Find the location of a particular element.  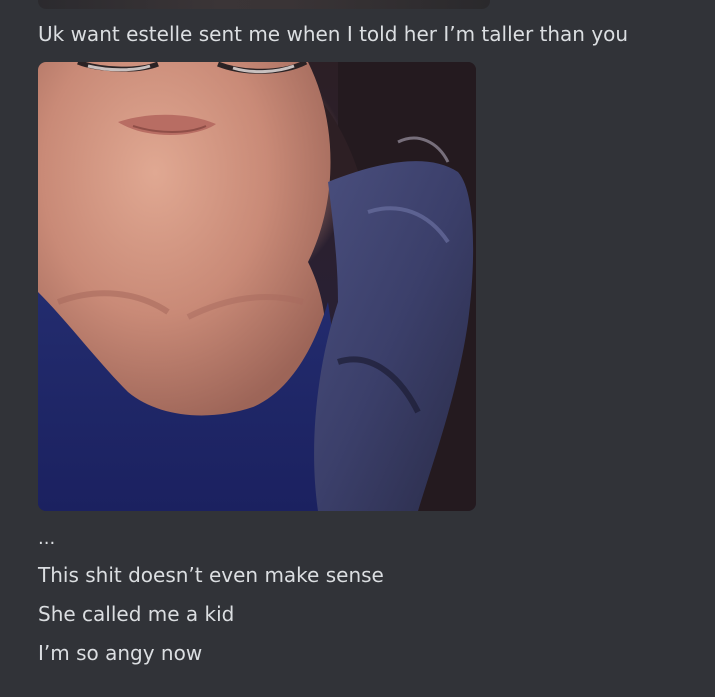

message-text: This shit doesn’t even make sense is located at coordinates (211, 575).